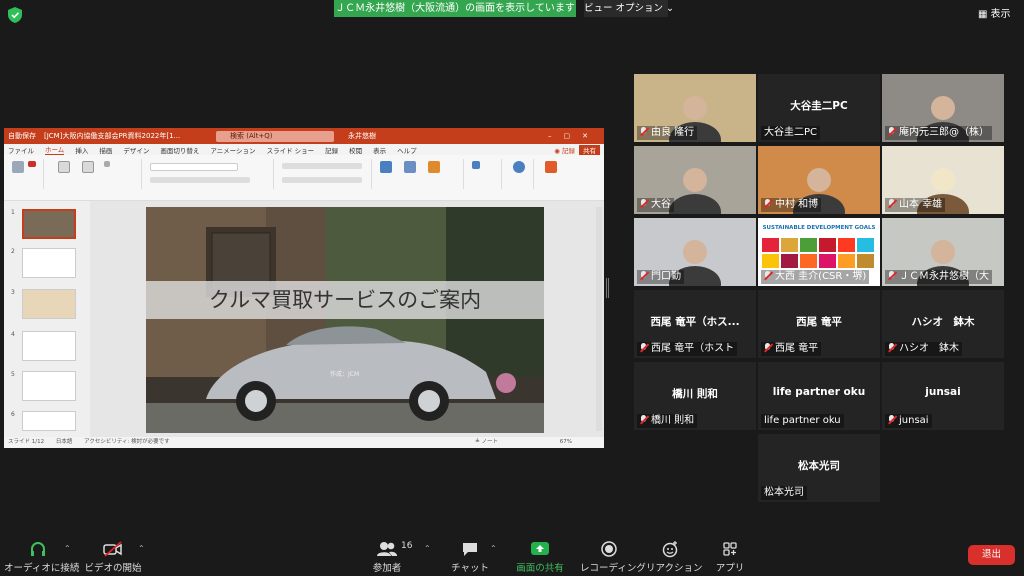  I want to click on window-controls-icon: –▢✕, so click(574, 136).